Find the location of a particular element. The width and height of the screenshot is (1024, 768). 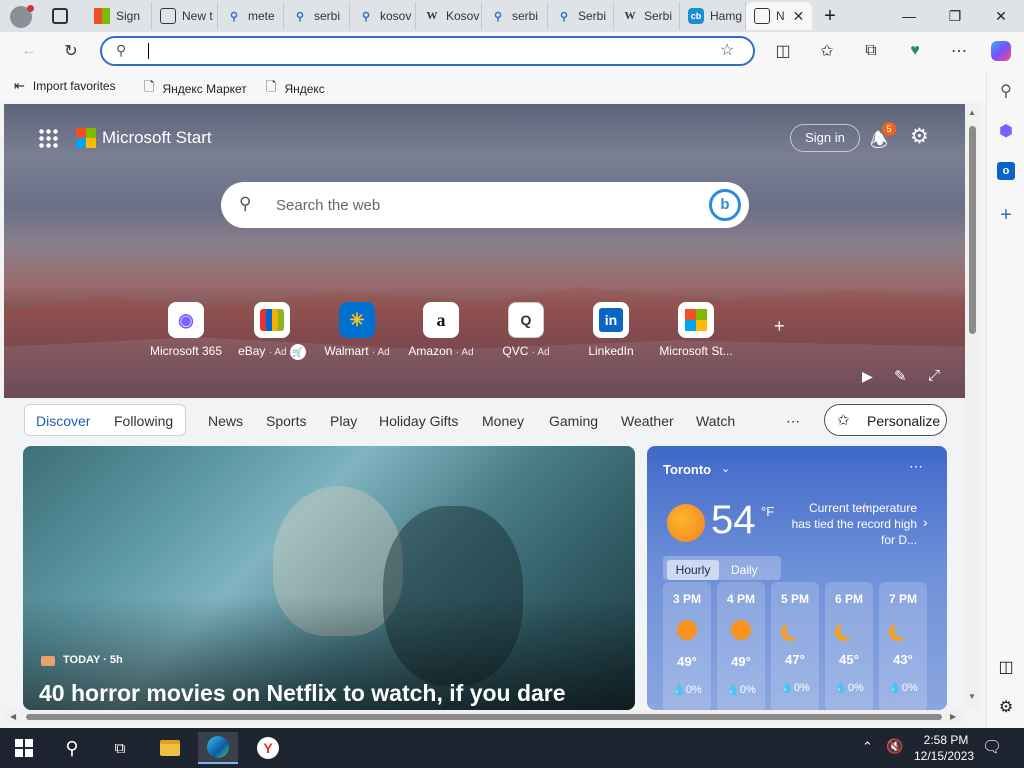

office-icon: ⬢ is located at coordinates (1006, 131).